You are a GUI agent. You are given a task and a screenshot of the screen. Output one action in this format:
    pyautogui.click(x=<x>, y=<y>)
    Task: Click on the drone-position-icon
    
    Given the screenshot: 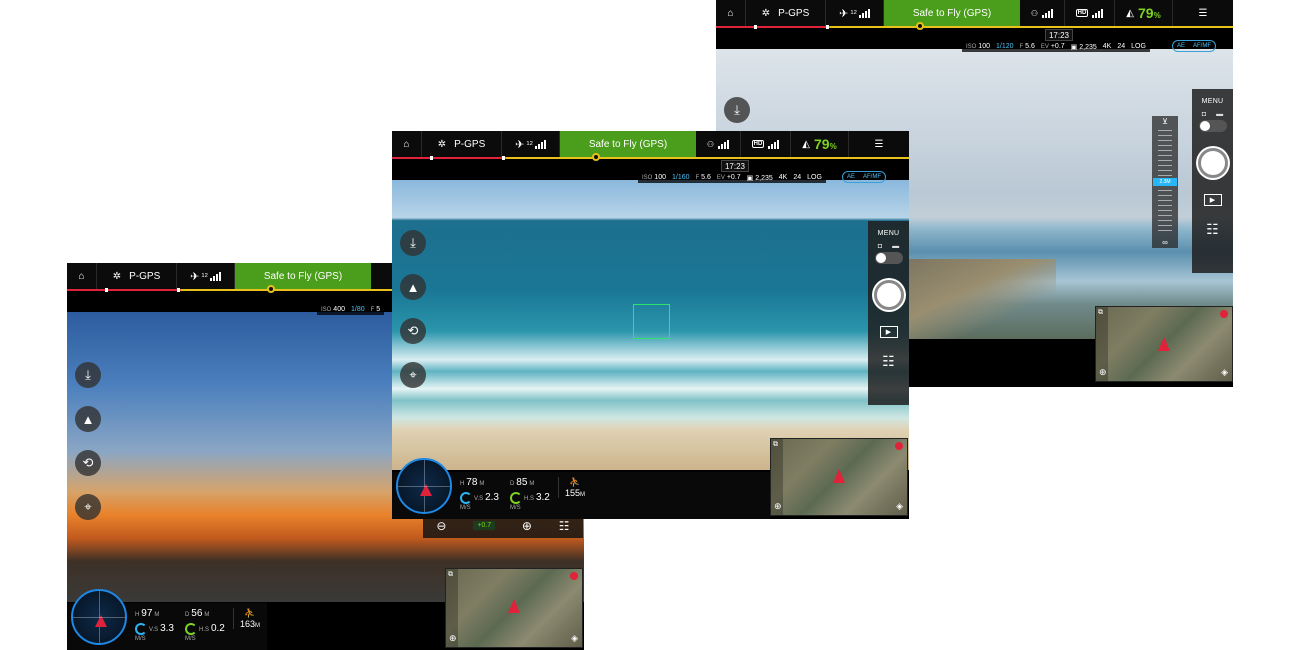 What is the action you would take?
    pyautogui.click(x=514, y=606)
    